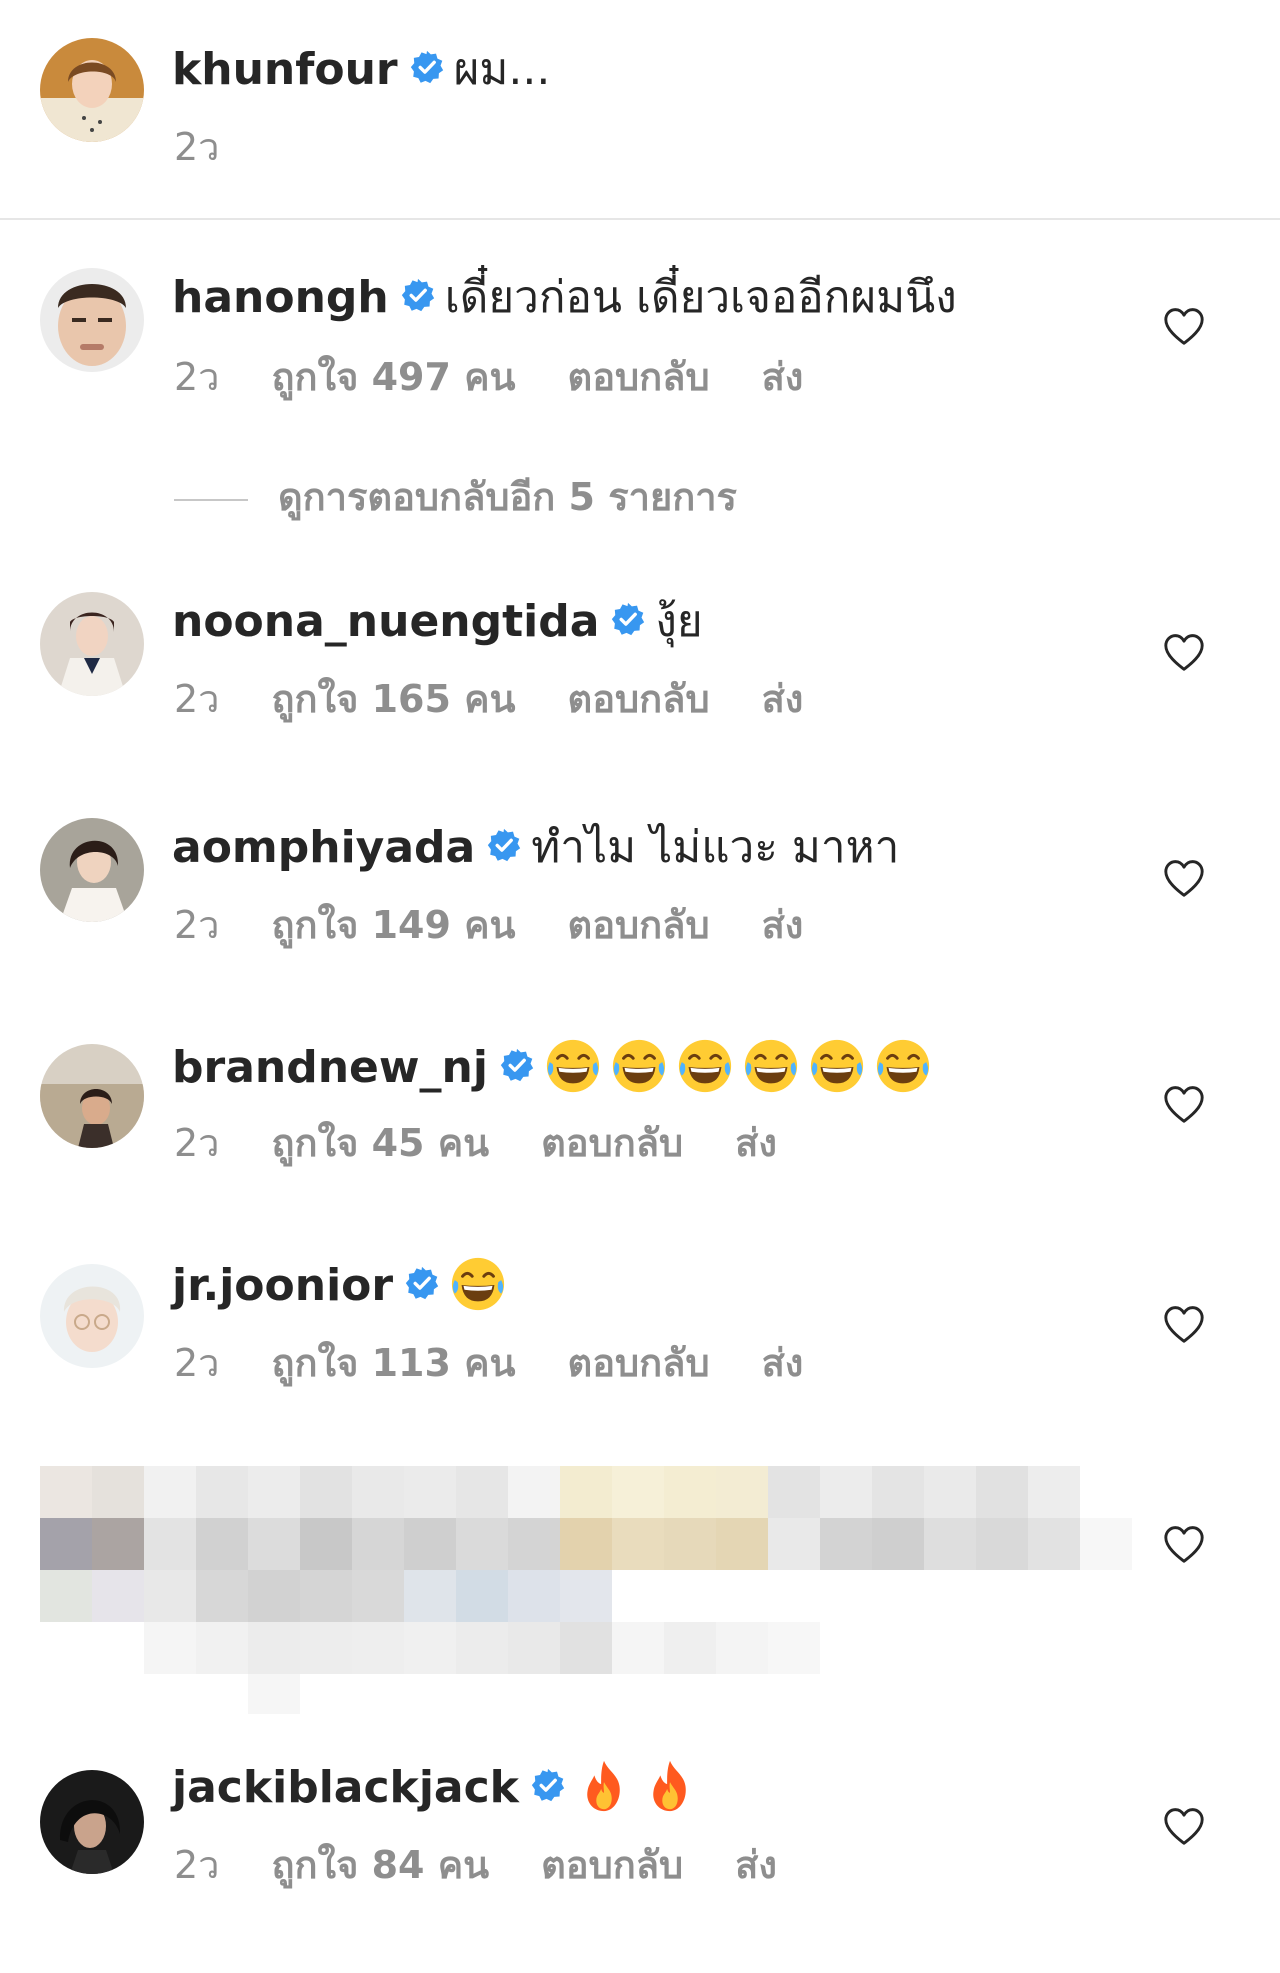 This screenshot has width=1280, height=1973. I want to click on comment-line: noona_nuengtida งุ้ย, so click(437, 622).